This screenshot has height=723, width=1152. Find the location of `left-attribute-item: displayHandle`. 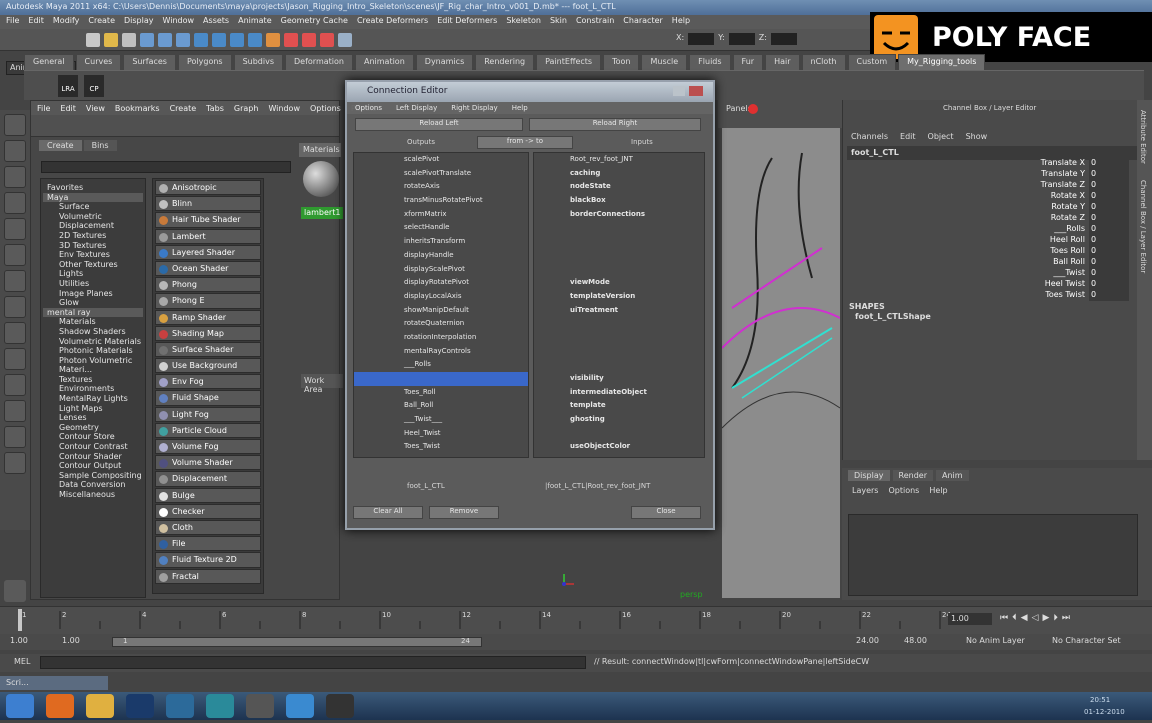

left-attribute-item: displayHandle is located at coordinates (441, 256).